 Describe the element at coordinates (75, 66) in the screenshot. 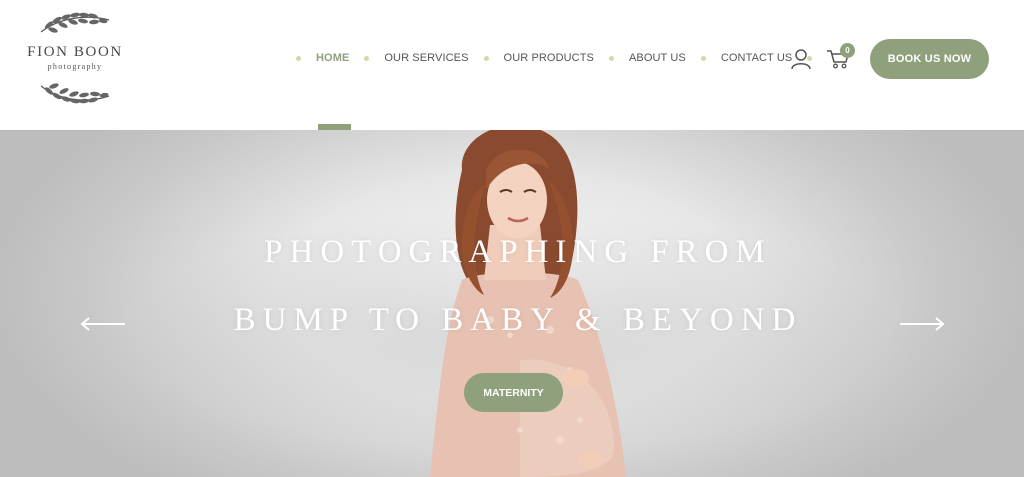

I see `brand-tagline: photography` at that location.